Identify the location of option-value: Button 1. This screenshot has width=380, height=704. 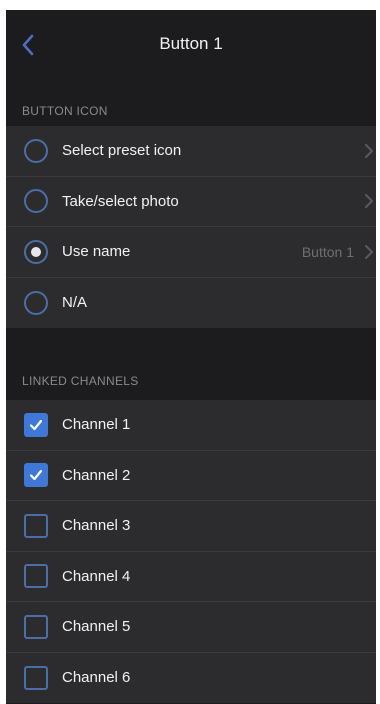
(327, 251).